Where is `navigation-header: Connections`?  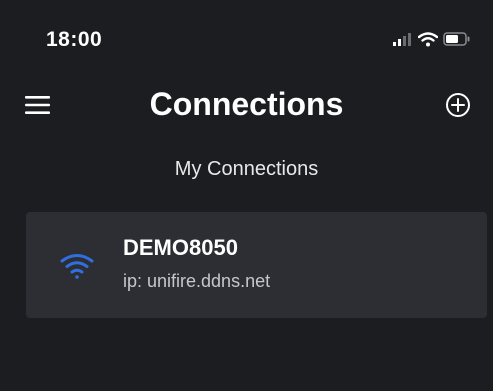
navigation-header: Connections is located at coordinates (246, 105).